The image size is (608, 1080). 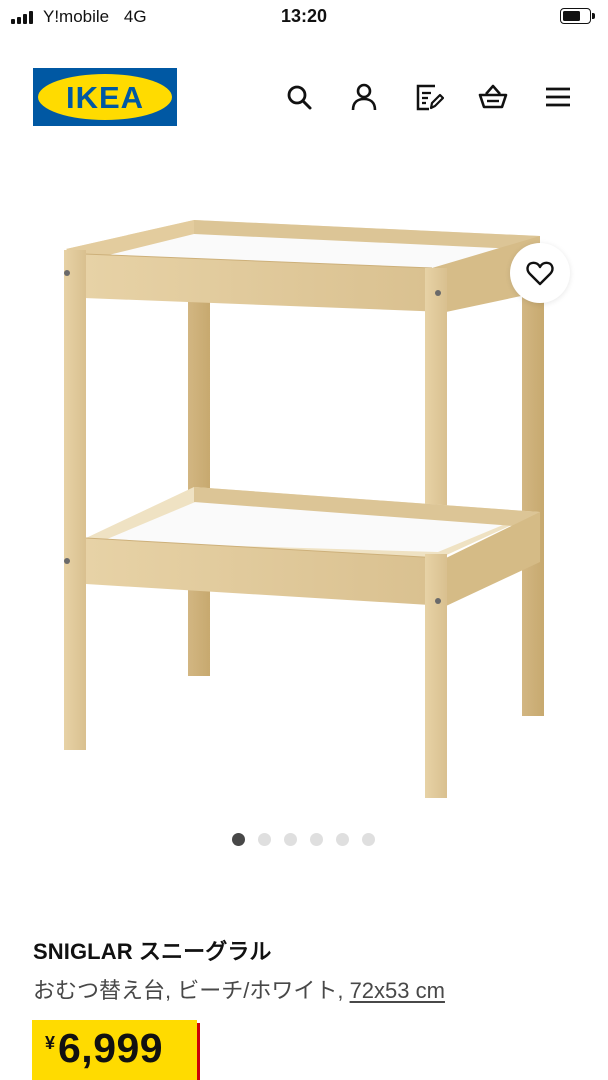 I want to click on status-time: 13:20, so click(x=304, y=16).